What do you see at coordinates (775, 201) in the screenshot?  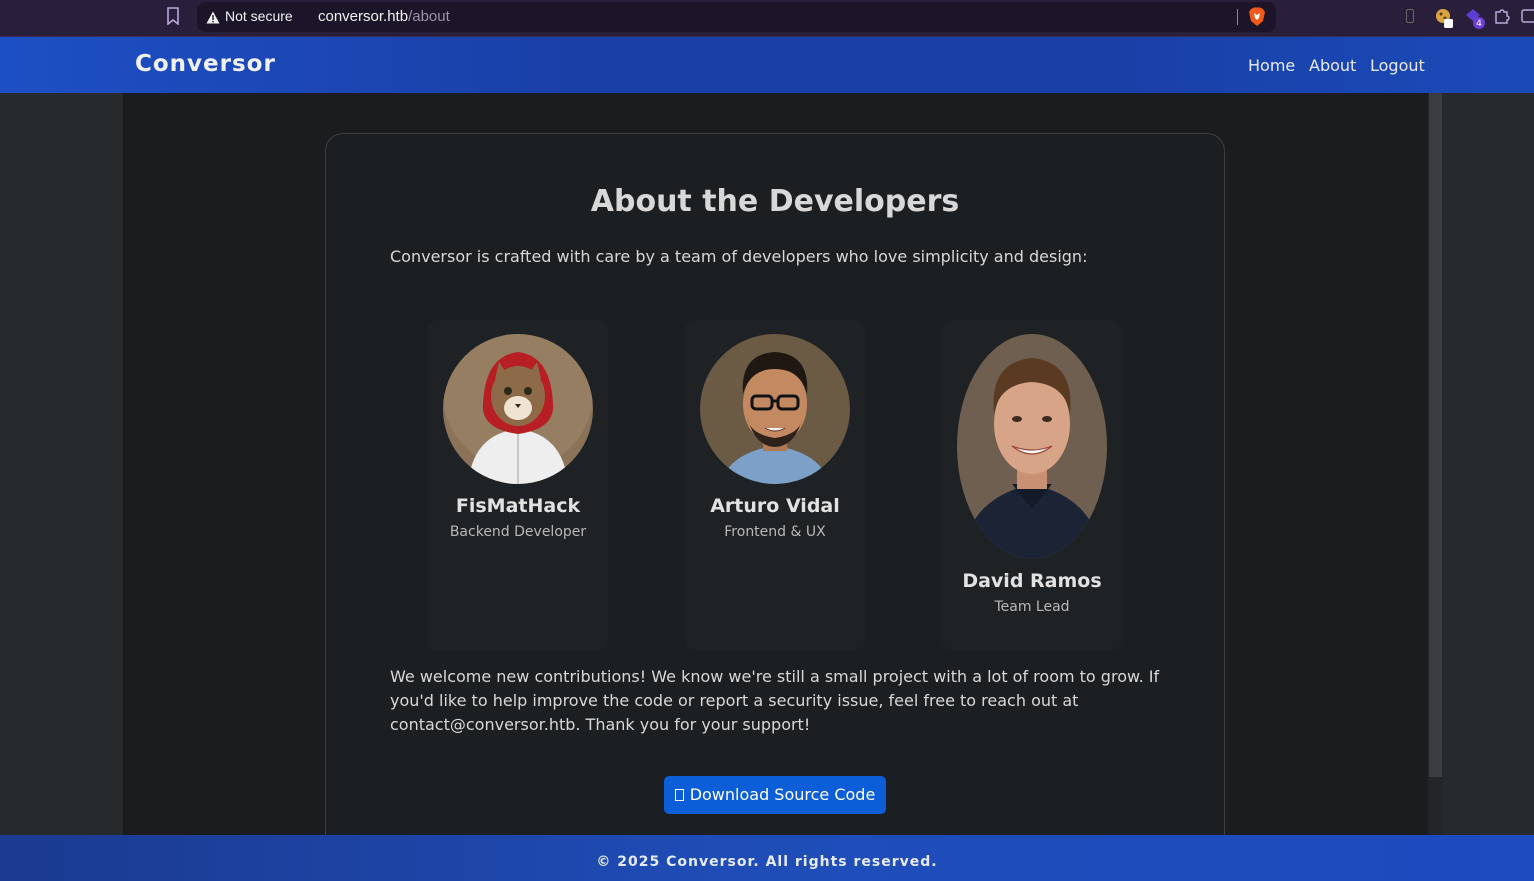 I see `page-title: About the Developers` at bounding box center [775, 201].